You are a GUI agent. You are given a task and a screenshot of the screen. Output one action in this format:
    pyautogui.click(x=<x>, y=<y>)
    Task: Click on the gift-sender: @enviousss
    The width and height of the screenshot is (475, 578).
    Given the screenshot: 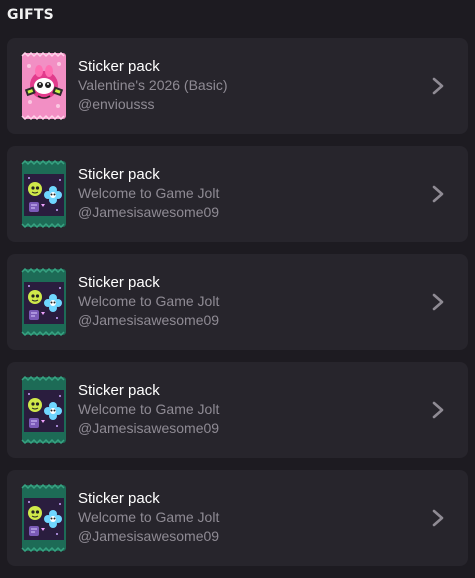 What is the action you would take?
    pyautogui.click(x=116, y=104)
    